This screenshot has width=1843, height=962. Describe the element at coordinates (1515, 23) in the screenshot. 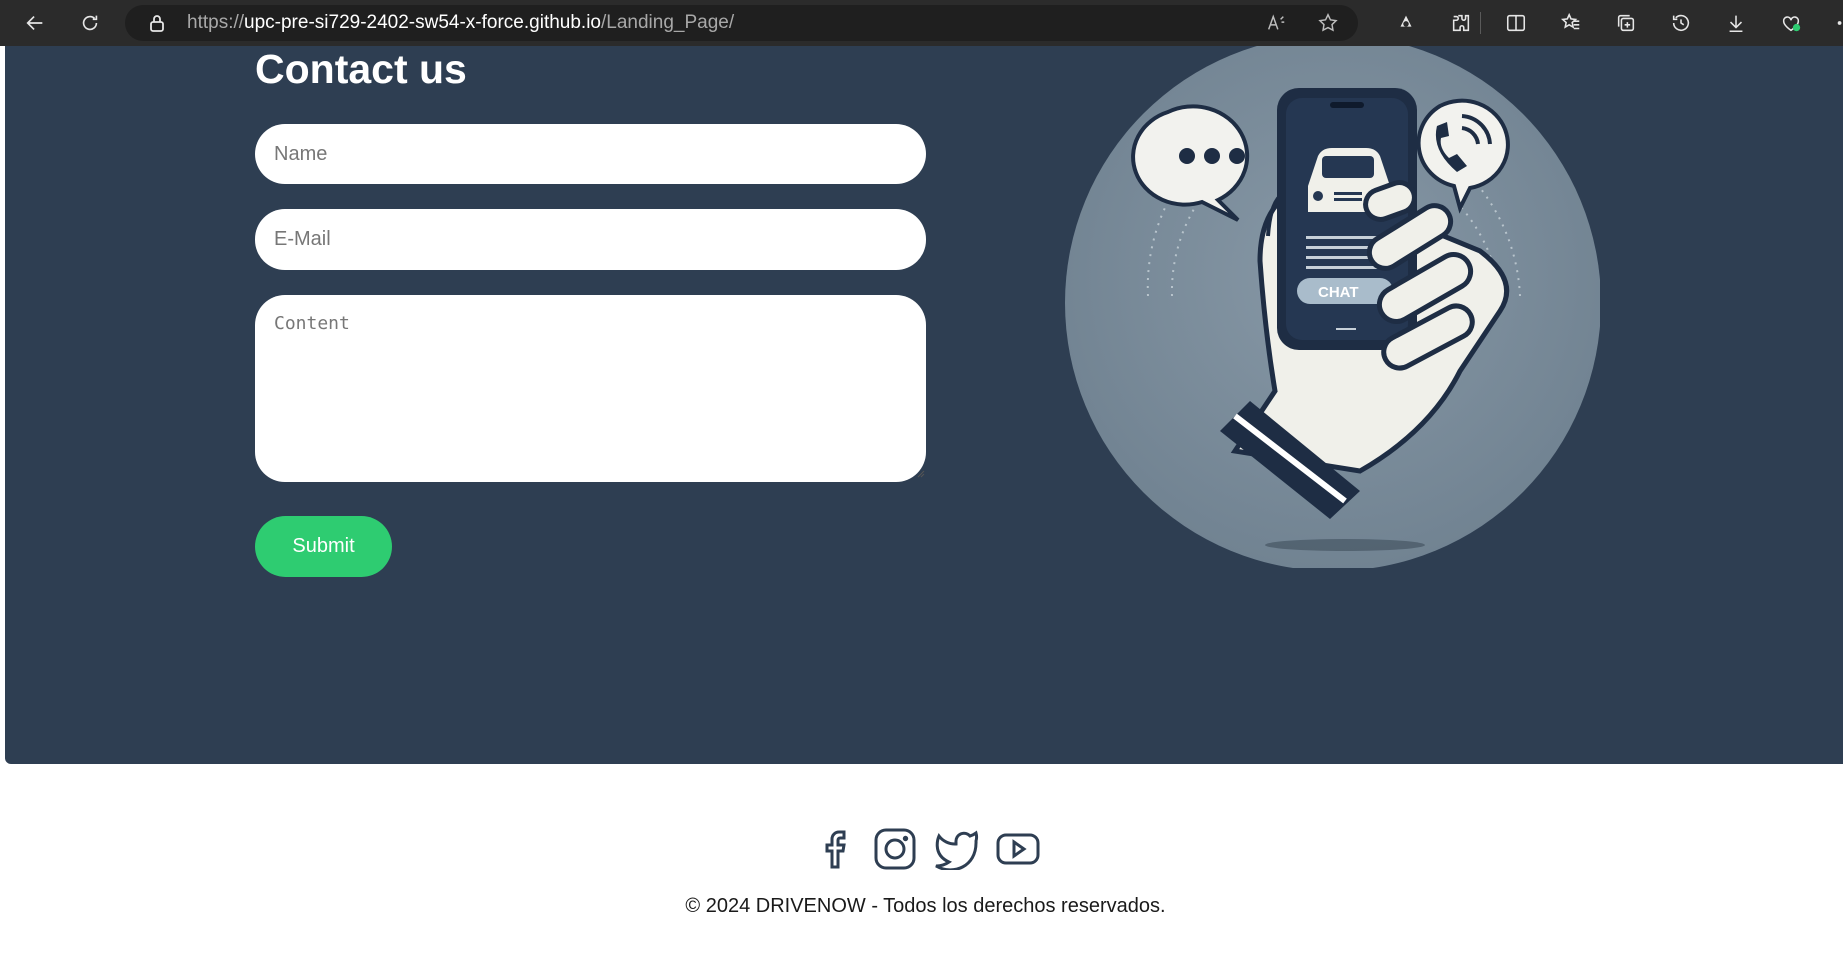

I see `split-screen-icon` at that location.